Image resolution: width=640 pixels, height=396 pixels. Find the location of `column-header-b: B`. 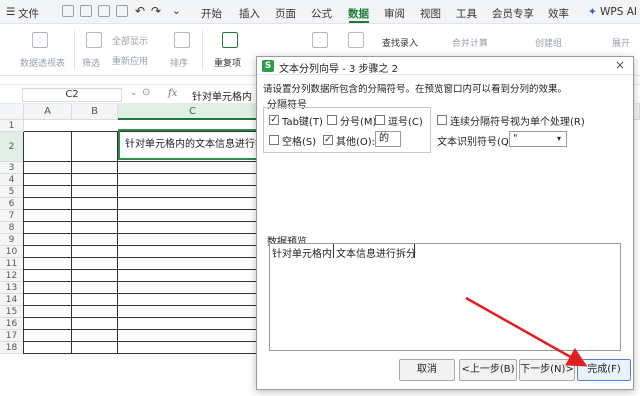

column-header-b: B is located at coordinates (95, 112).